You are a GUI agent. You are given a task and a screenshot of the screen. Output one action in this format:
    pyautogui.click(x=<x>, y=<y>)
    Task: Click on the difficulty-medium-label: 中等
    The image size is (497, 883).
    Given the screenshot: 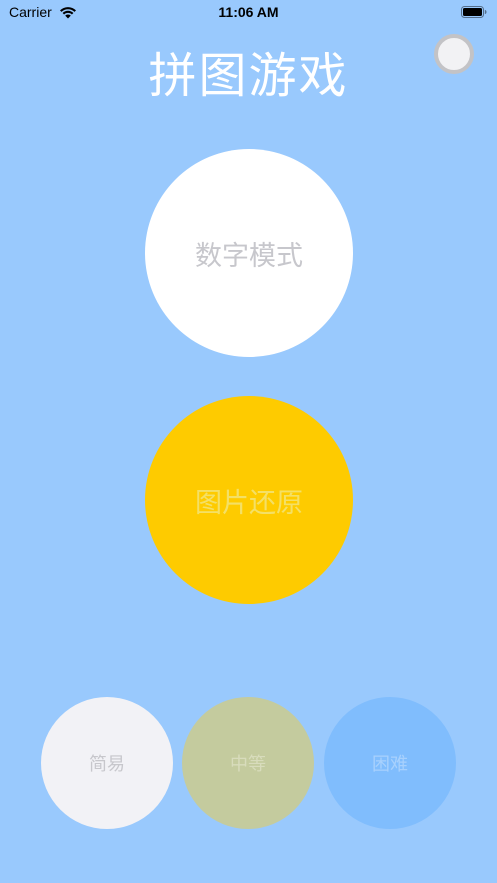 What is the action you would take?
    pyautogui.click(x=248, y=764)
    